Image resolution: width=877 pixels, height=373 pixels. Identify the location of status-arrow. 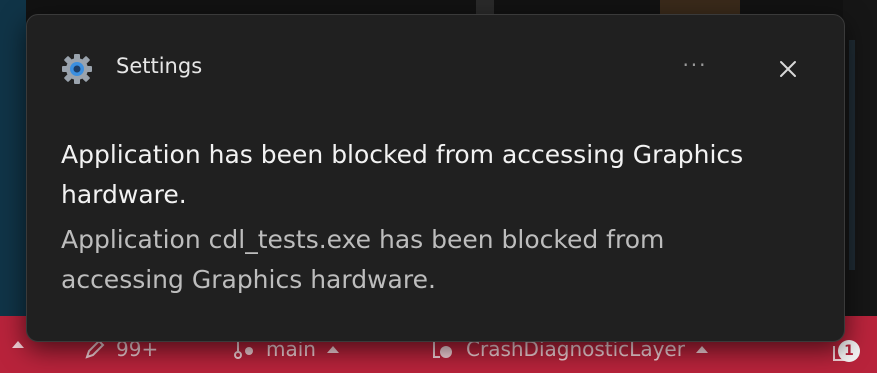
(18, 344).